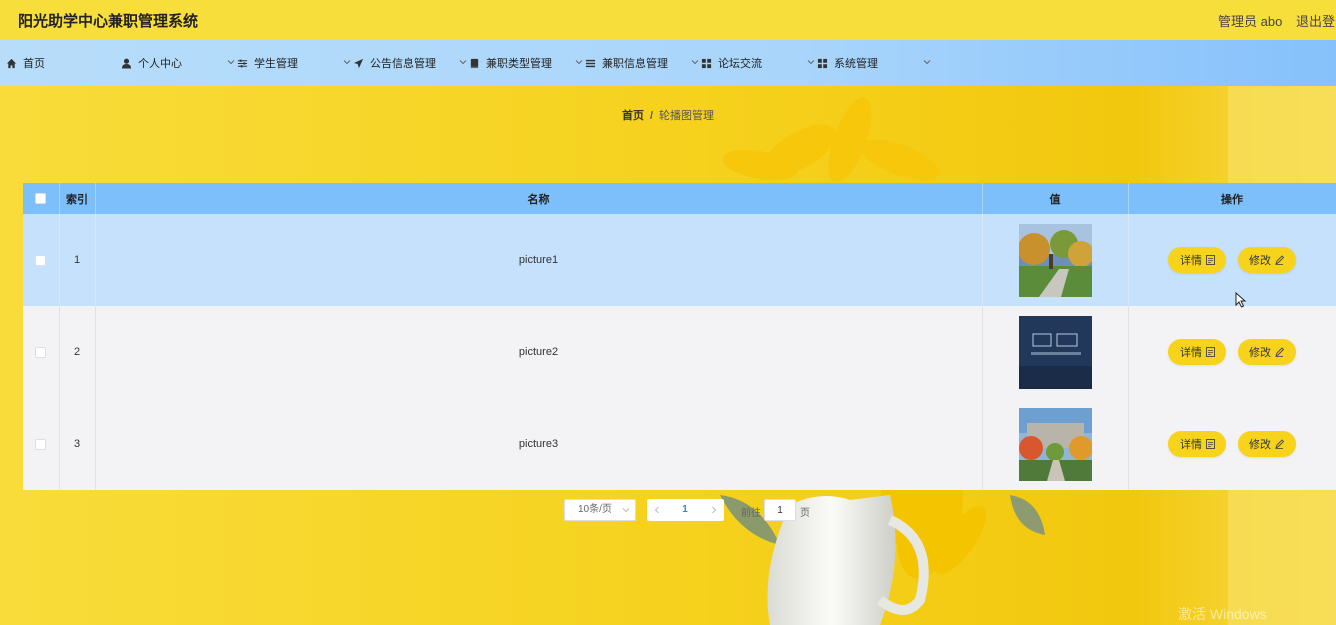  What do you see at coordinates (1055, 260) in the screenshot?
I see `campus-trees-photo` at bounding box center [1055, 260].